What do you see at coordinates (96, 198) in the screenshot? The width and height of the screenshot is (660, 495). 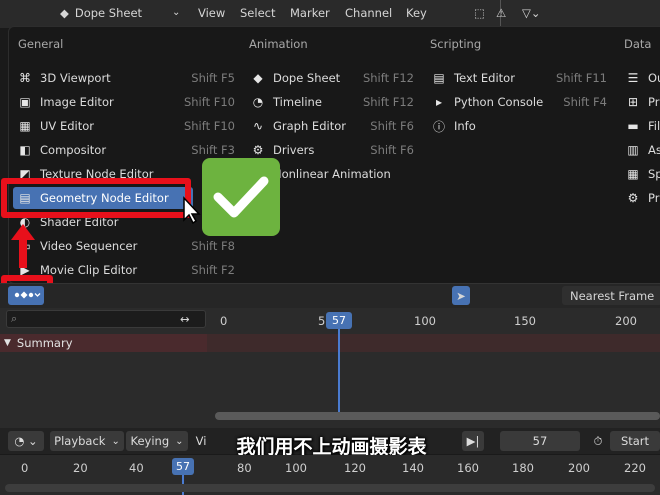 I see `highlight-geometry-node-editor` at bounding box center [96, 198].